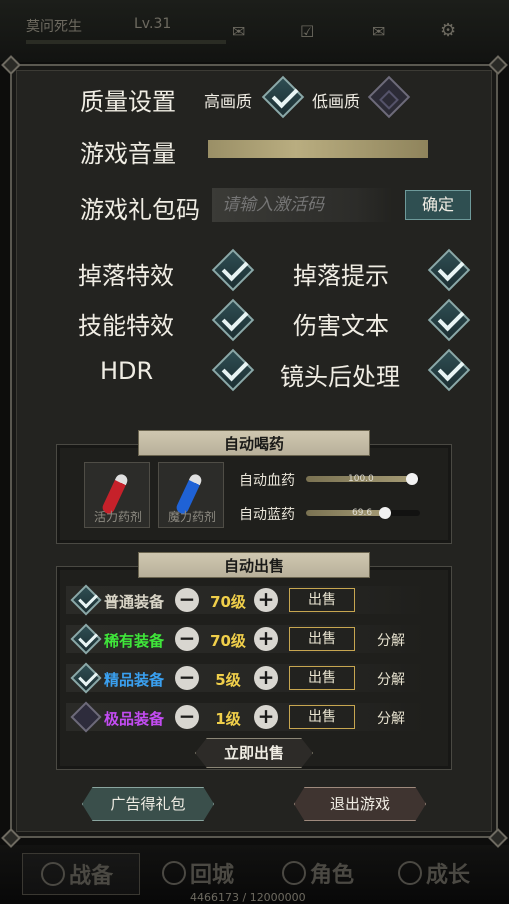 The image size is (509, 904). I want to click on toggle-label-drop-hint: 掉落提示, so click(341, 276).